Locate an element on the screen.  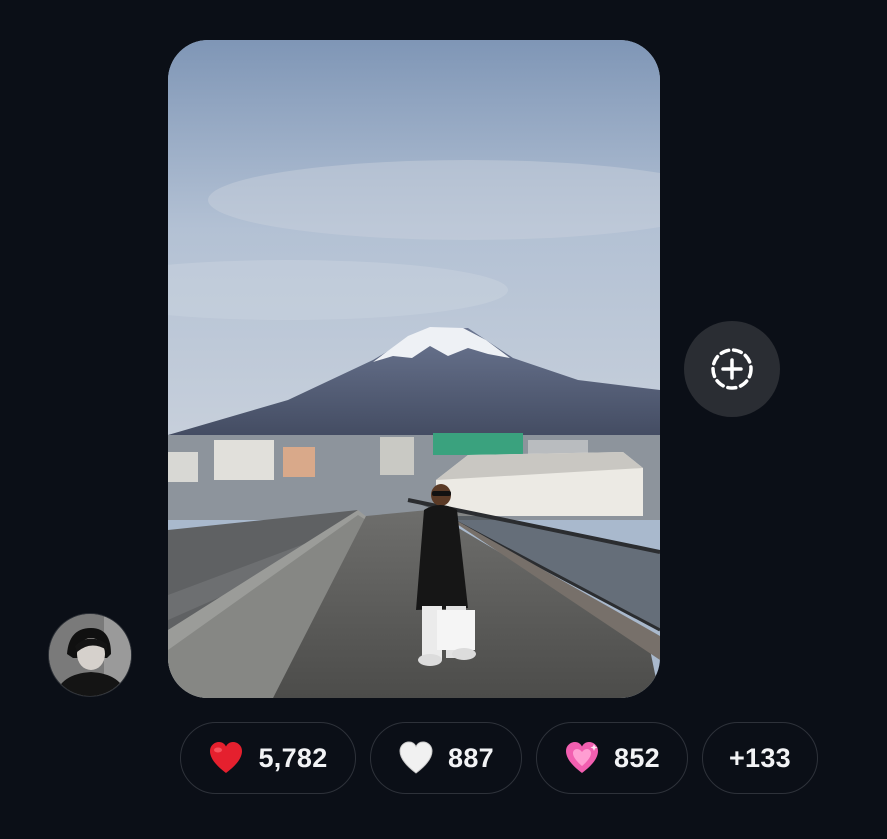
reaction-red-heart: 5,782 is located at coordinates (268, 758).